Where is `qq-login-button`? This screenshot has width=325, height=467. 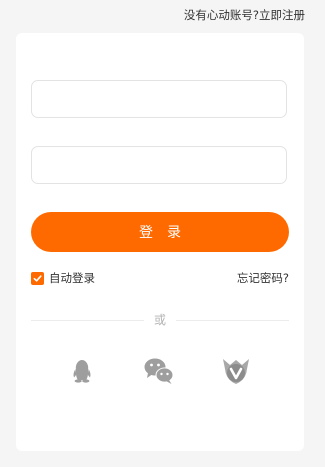
qq-login-button is located at coordinates (82, 371).